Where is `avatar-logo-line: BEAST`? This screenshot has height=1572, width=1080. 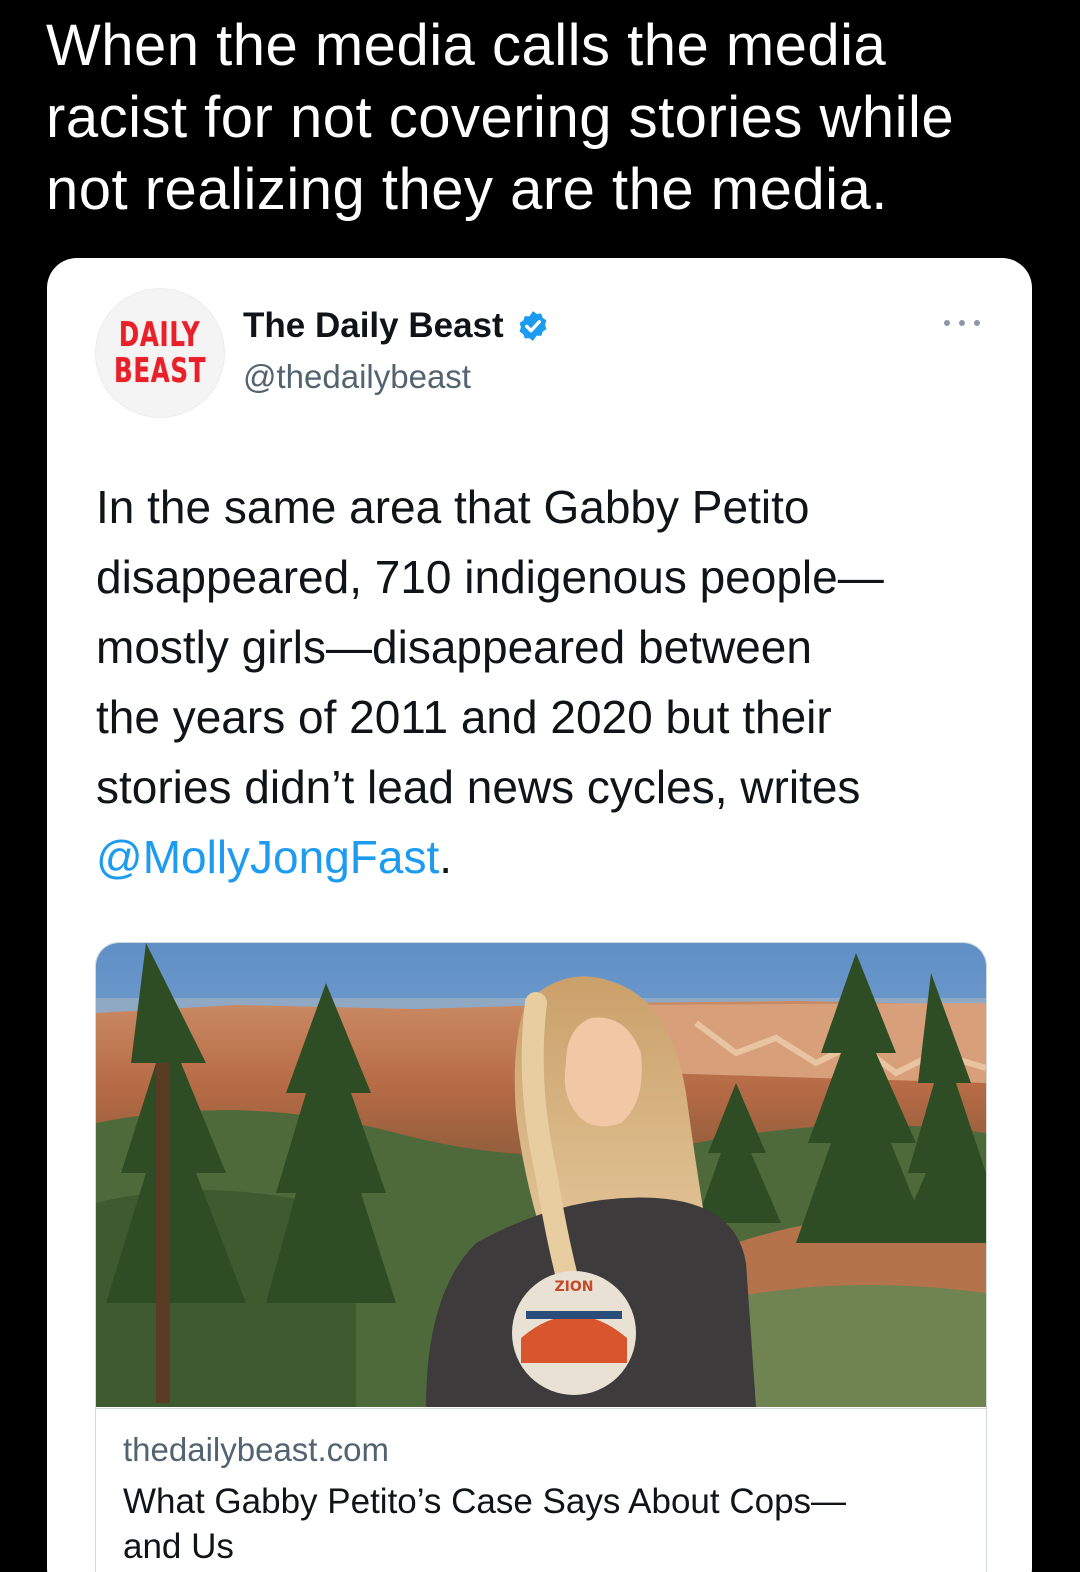
avatar-logo-line: BEAST is located at coordinates (160, 371).